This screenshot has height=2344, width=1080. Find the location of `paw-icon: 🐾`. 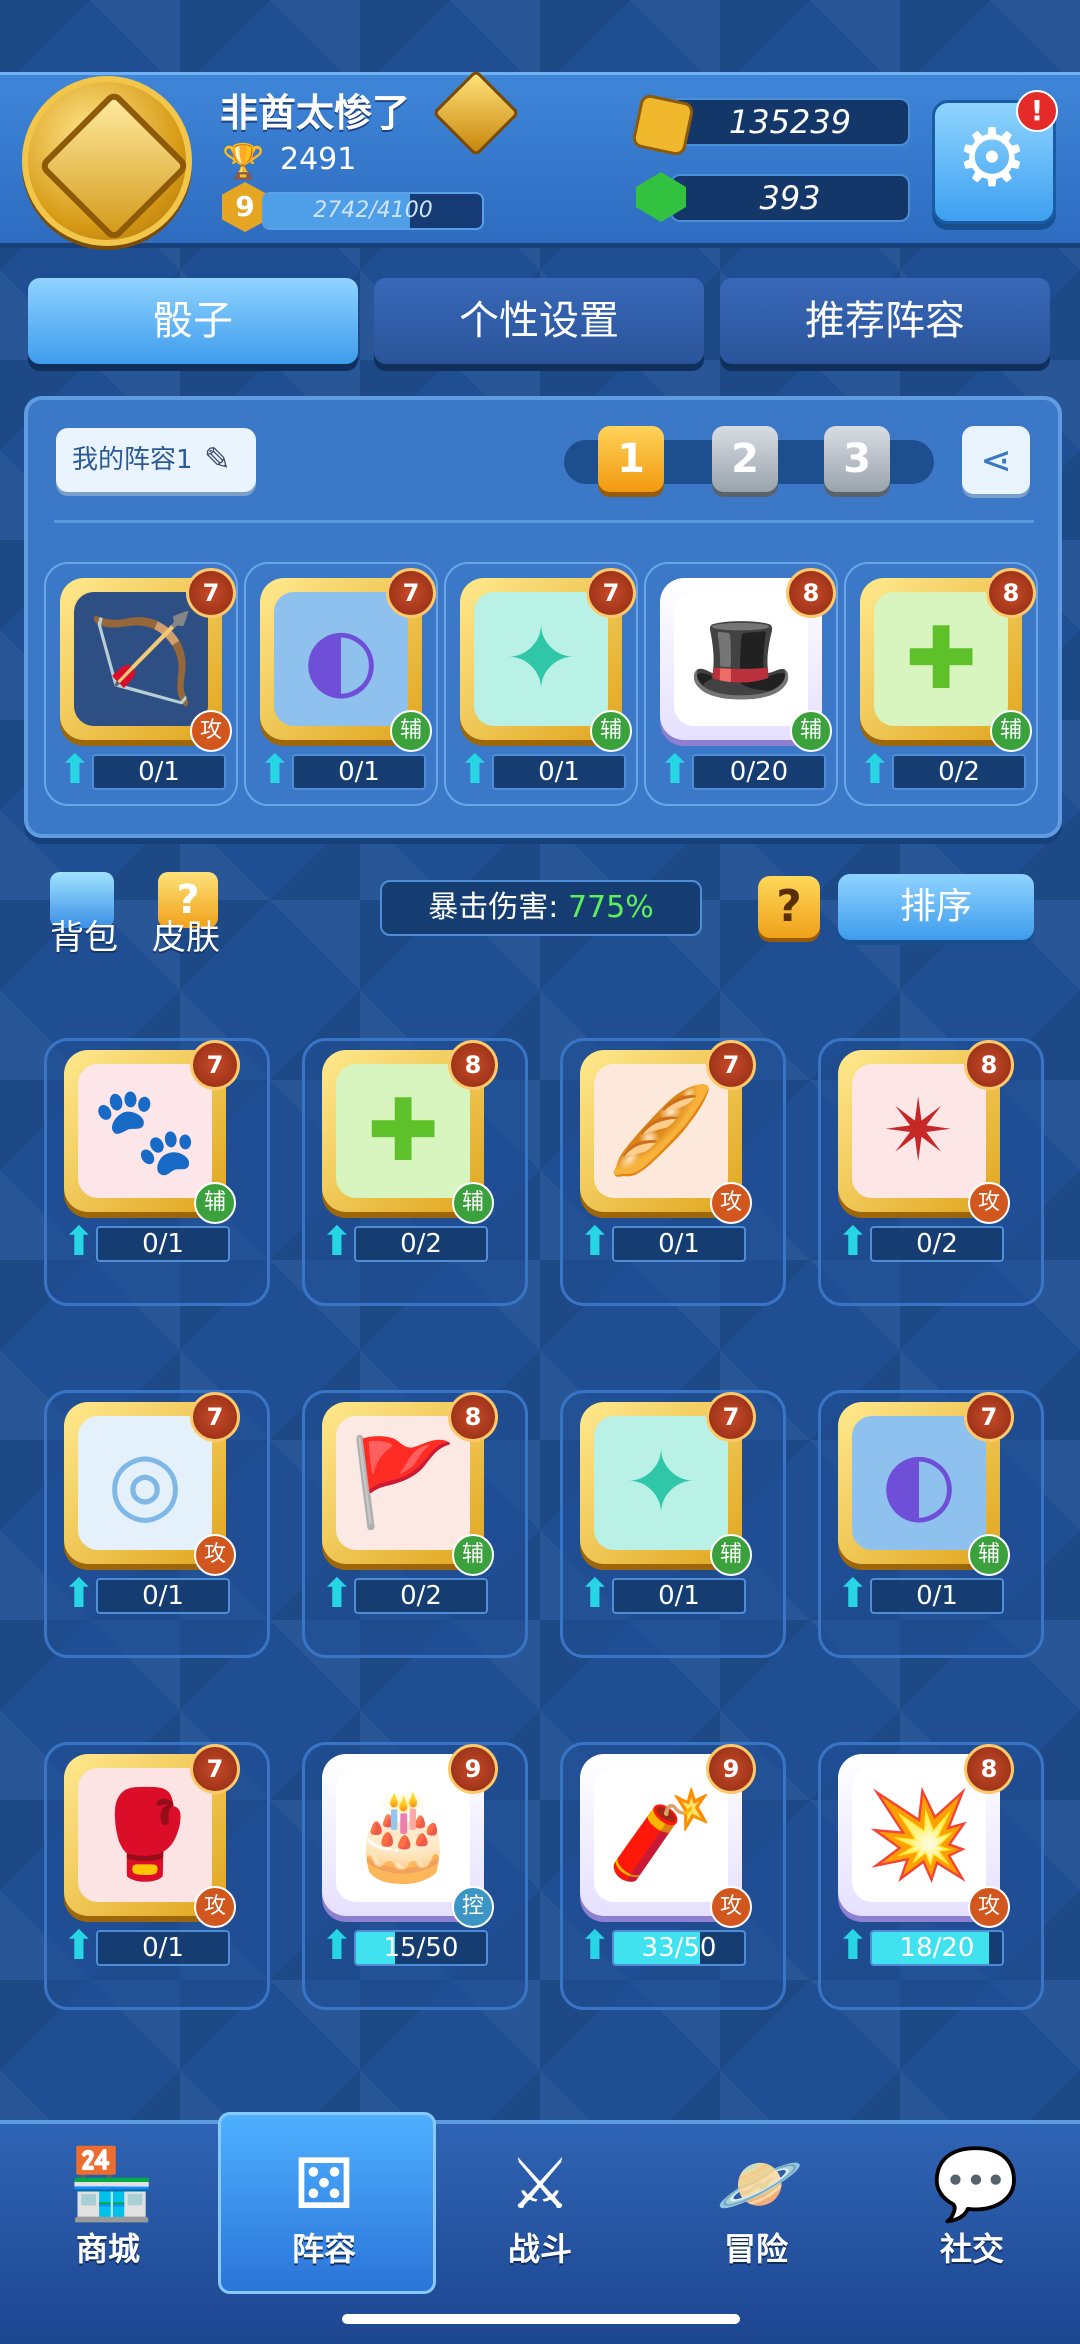

paw-icon: 🐾 is located at coordinates (145, 1131).